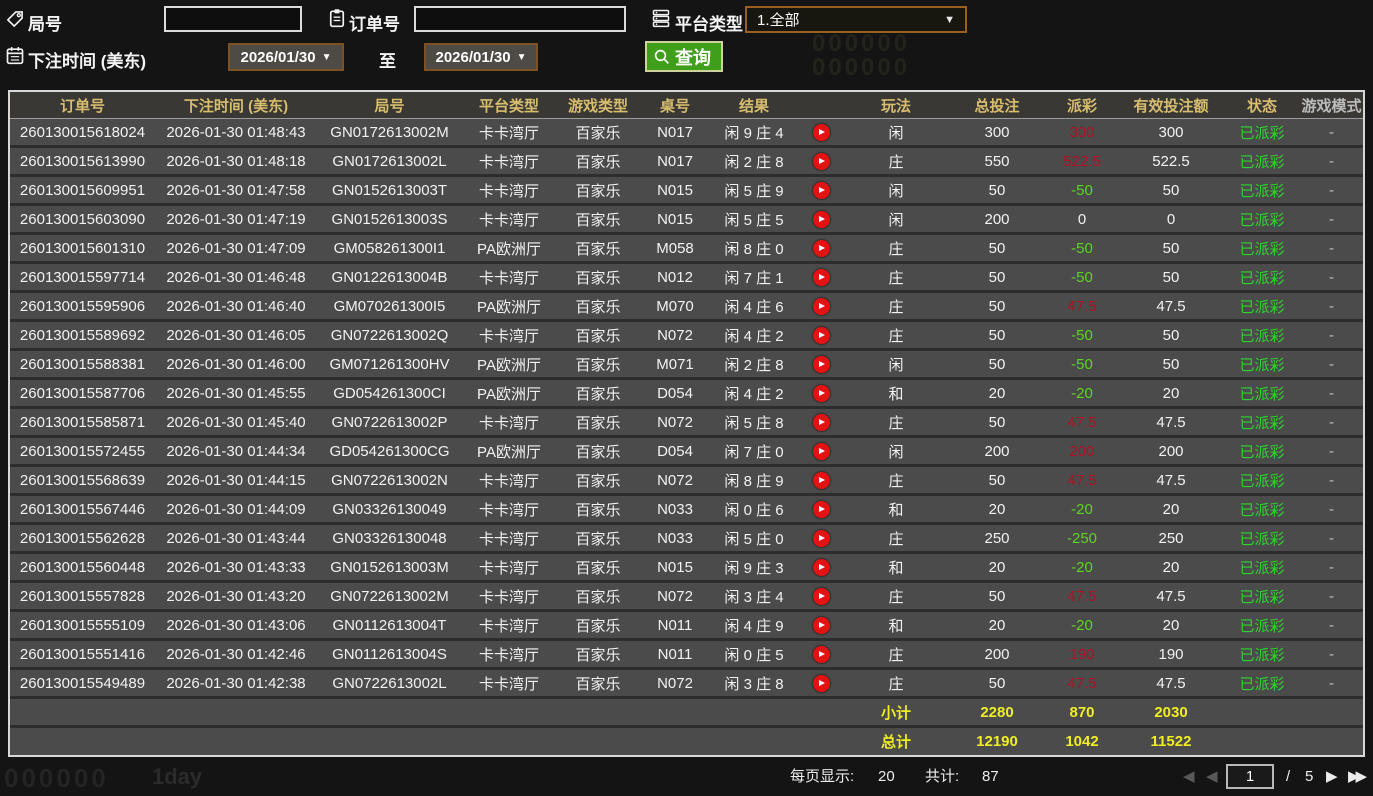 This screenshot has width=1373, height=796. Describe the element at coordinates (1357, 776) in the screenshot. I see `last-page-button: ▶▶` at that location.